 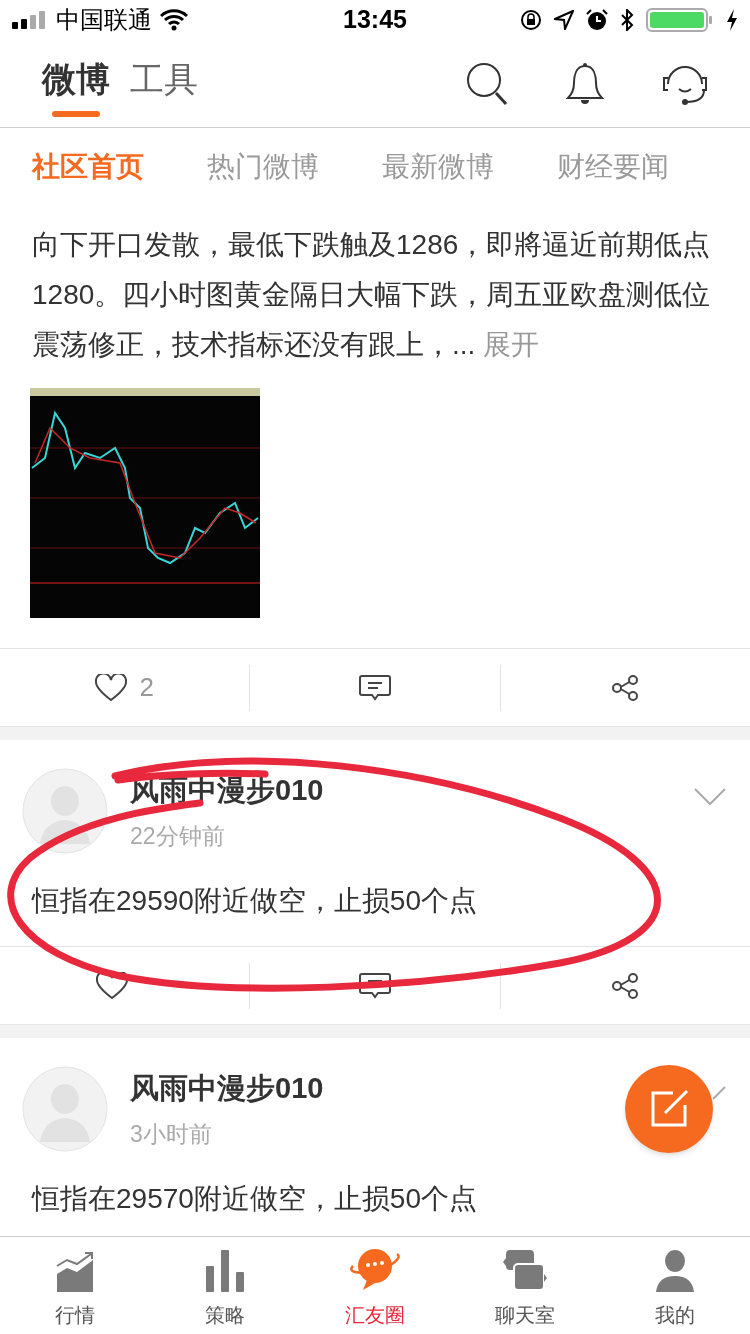 I want to click on post-text: 恒指在29570附近做空，止损50个点, so click(x=254, y=1199).